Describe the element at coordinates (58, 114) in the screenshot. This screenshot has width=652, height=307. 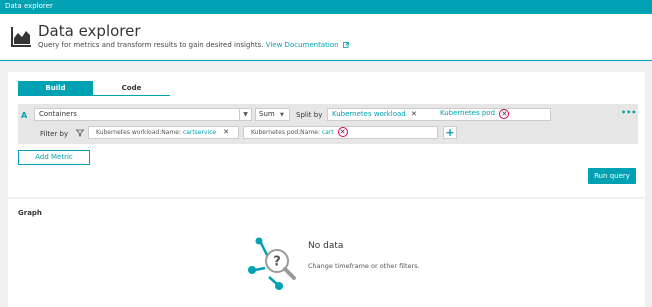
I see `metric-value: Containers` at that location.